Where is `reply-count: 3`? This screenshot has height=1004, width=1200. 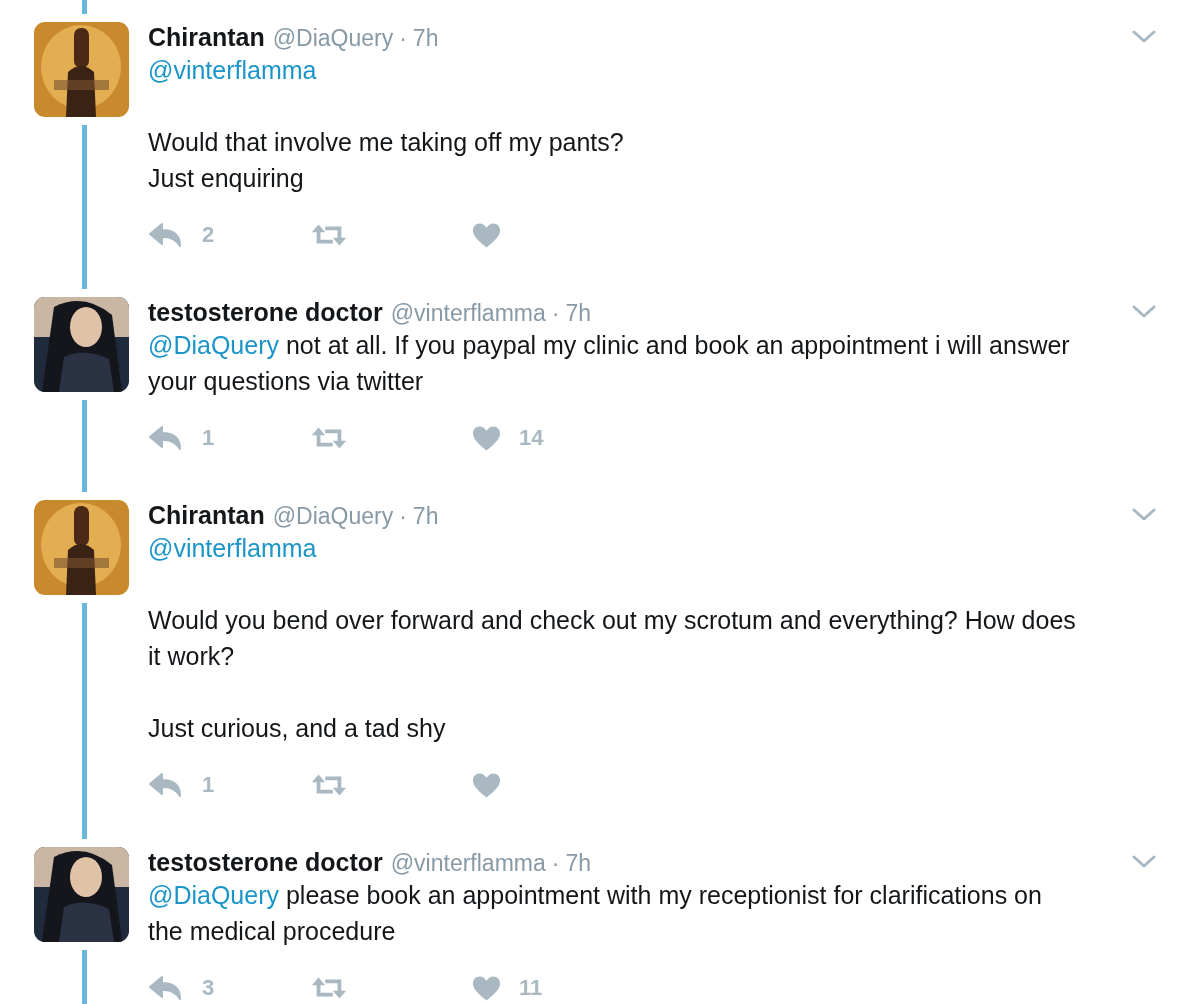 reply-count: 3 is located at coordinates (208, 988).